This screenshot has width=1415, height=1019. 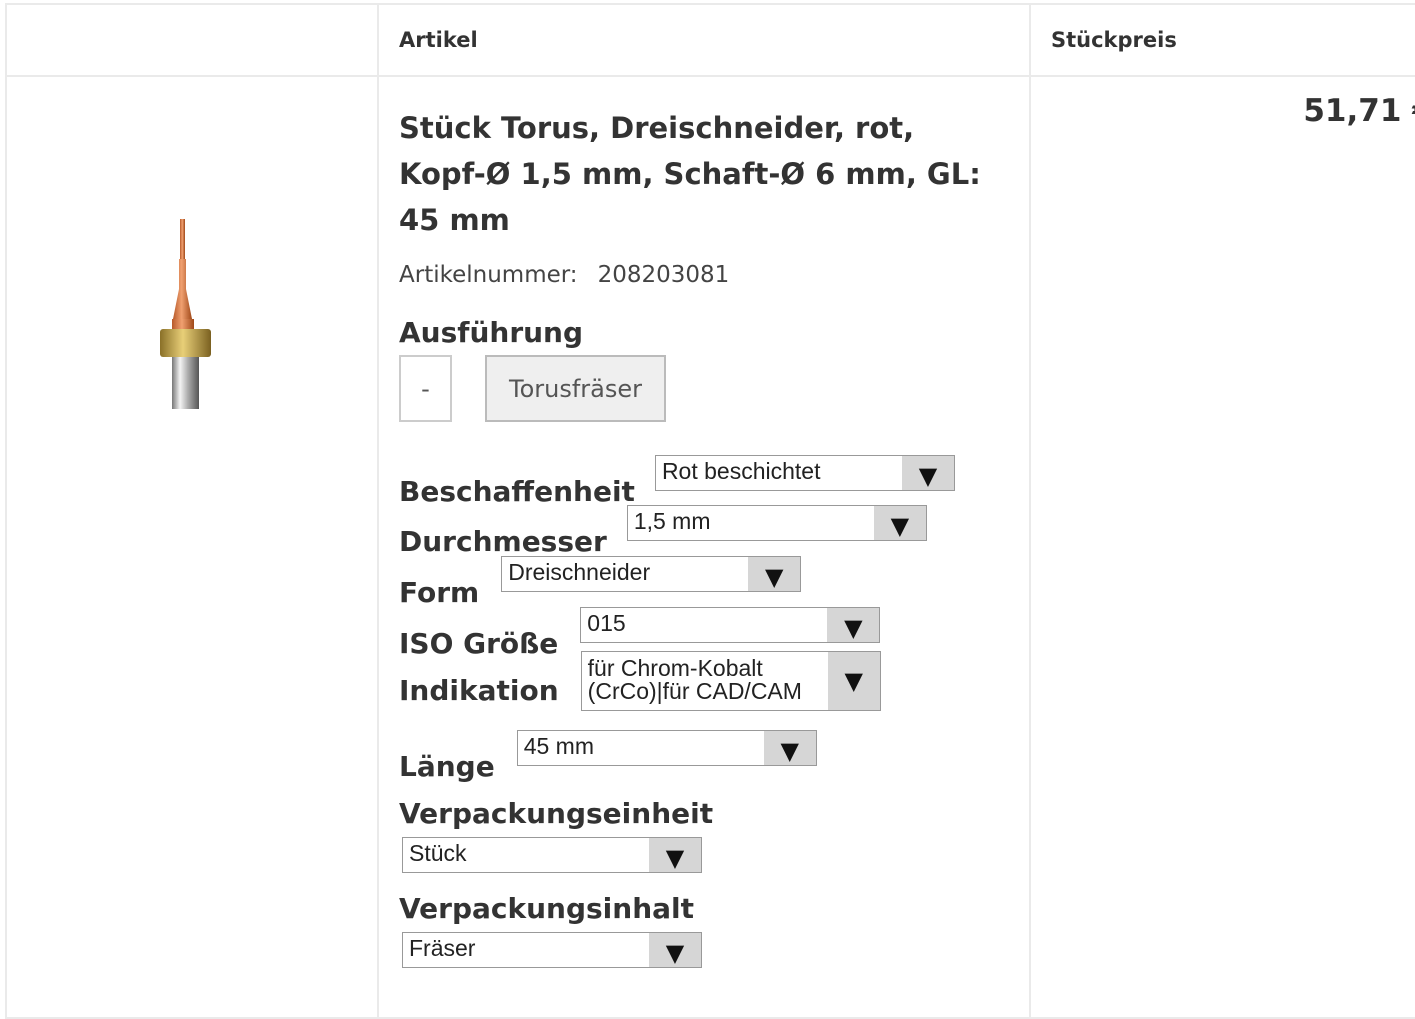 What do you see at coordinates (479, 690) in the screenshot?
I see `indikation-label: Indikation` at bounding box center [479, 690].